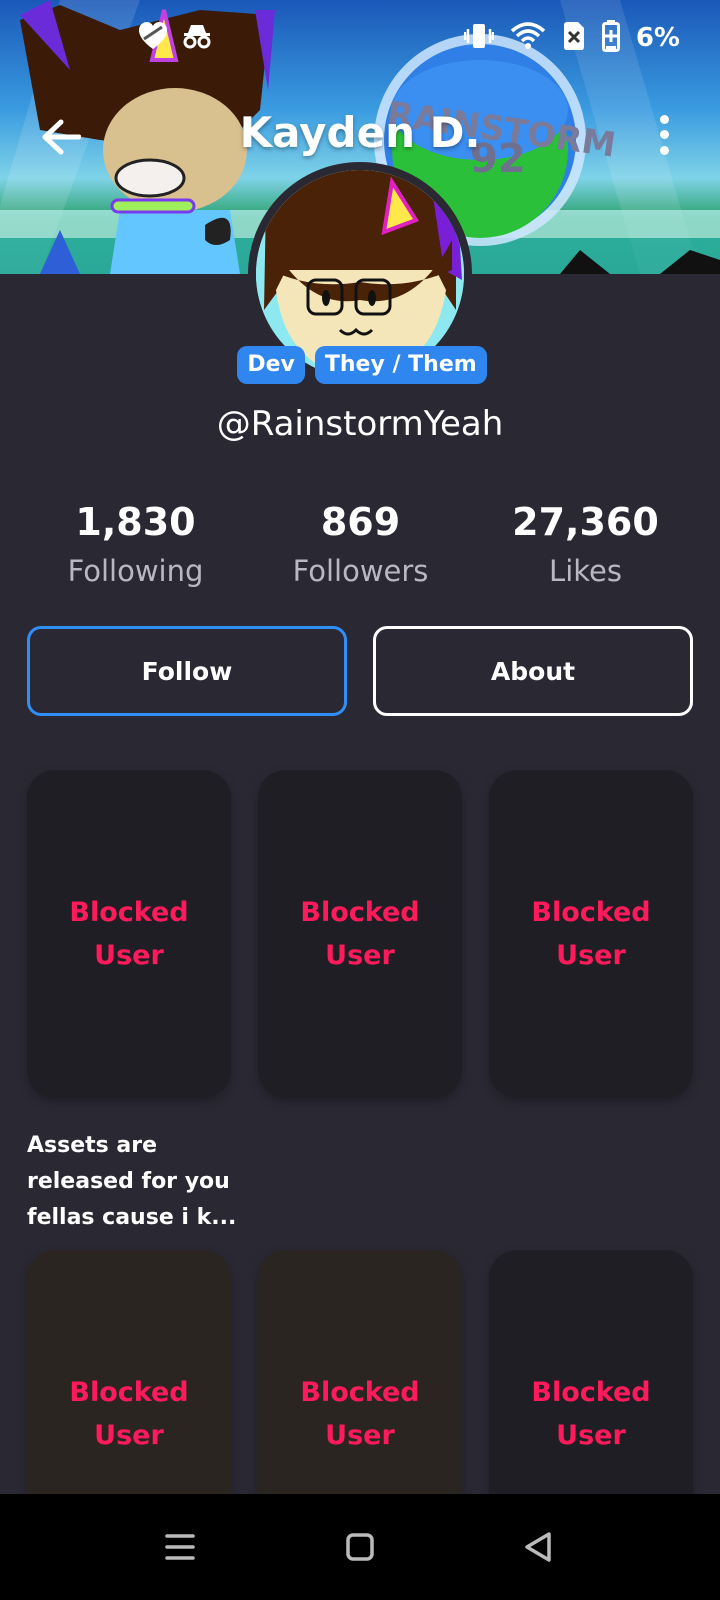 This screenshot has height=1600, width=720. Describe the element at coordinates (360, 522) in the screenshot. I see `stat-value: 869` at that location.